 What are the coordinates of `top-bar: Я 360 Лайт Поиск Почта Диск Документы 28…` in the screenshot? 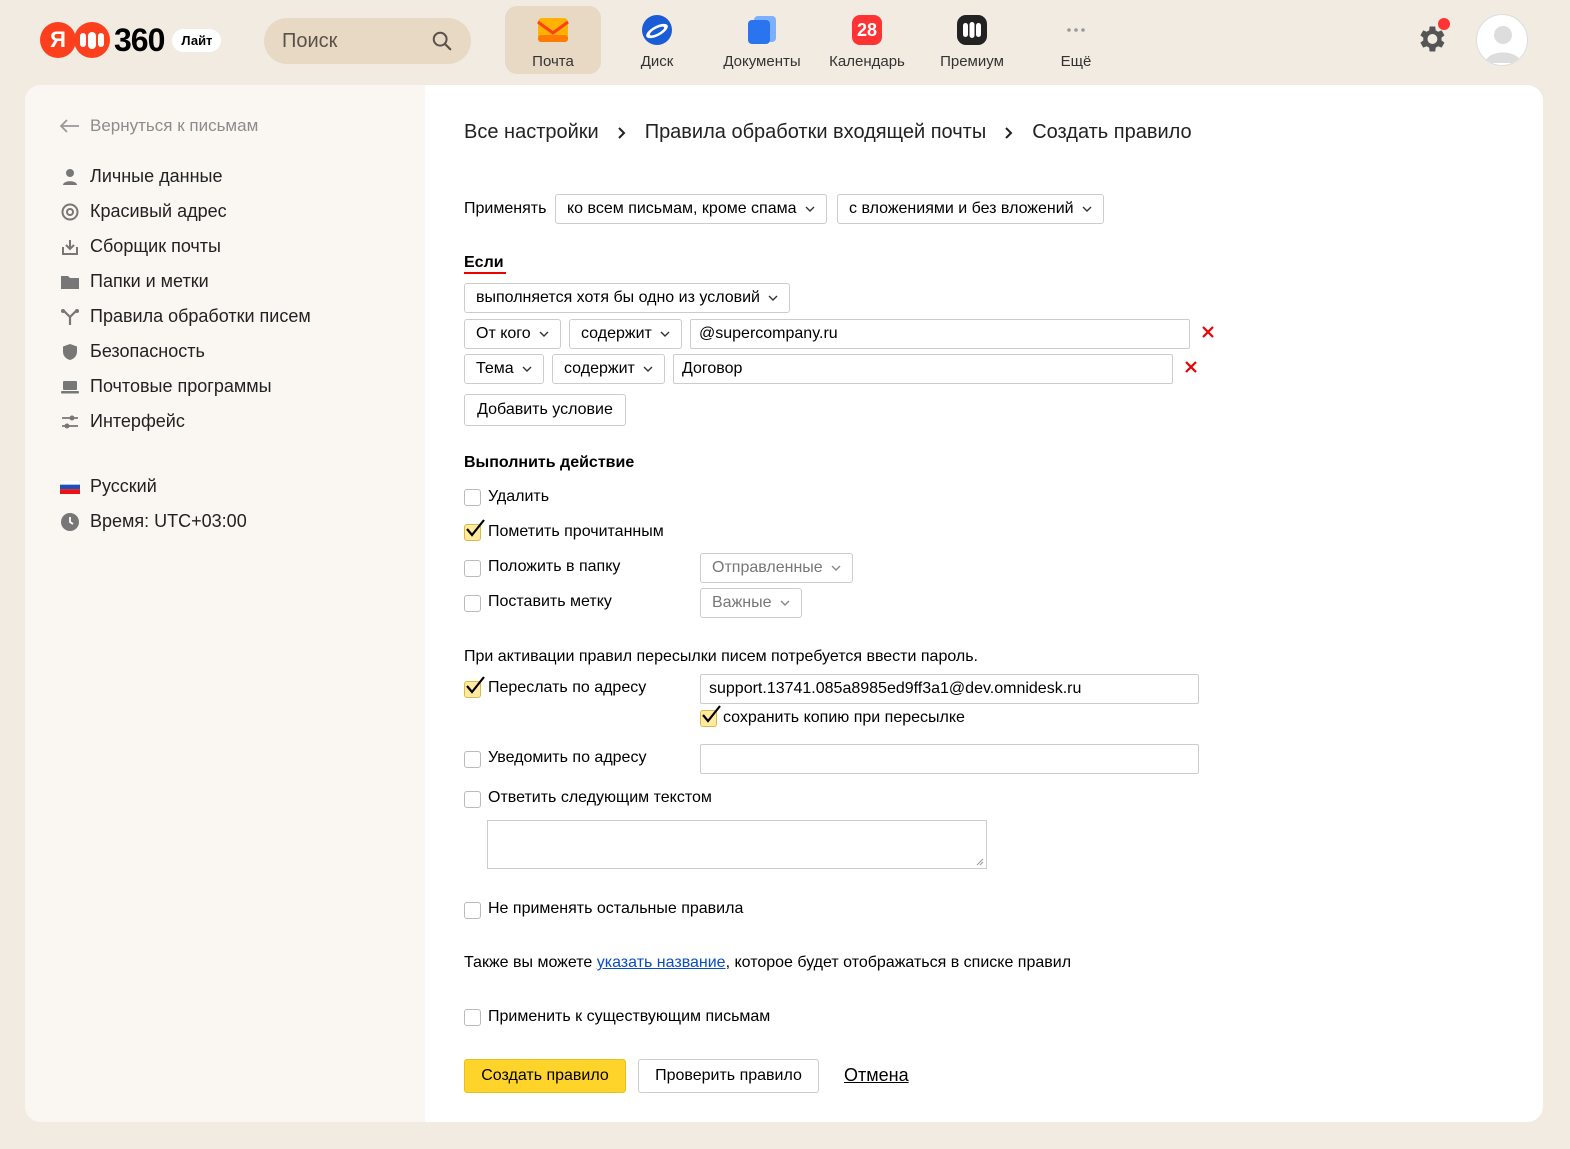 It's located at (785, 42).